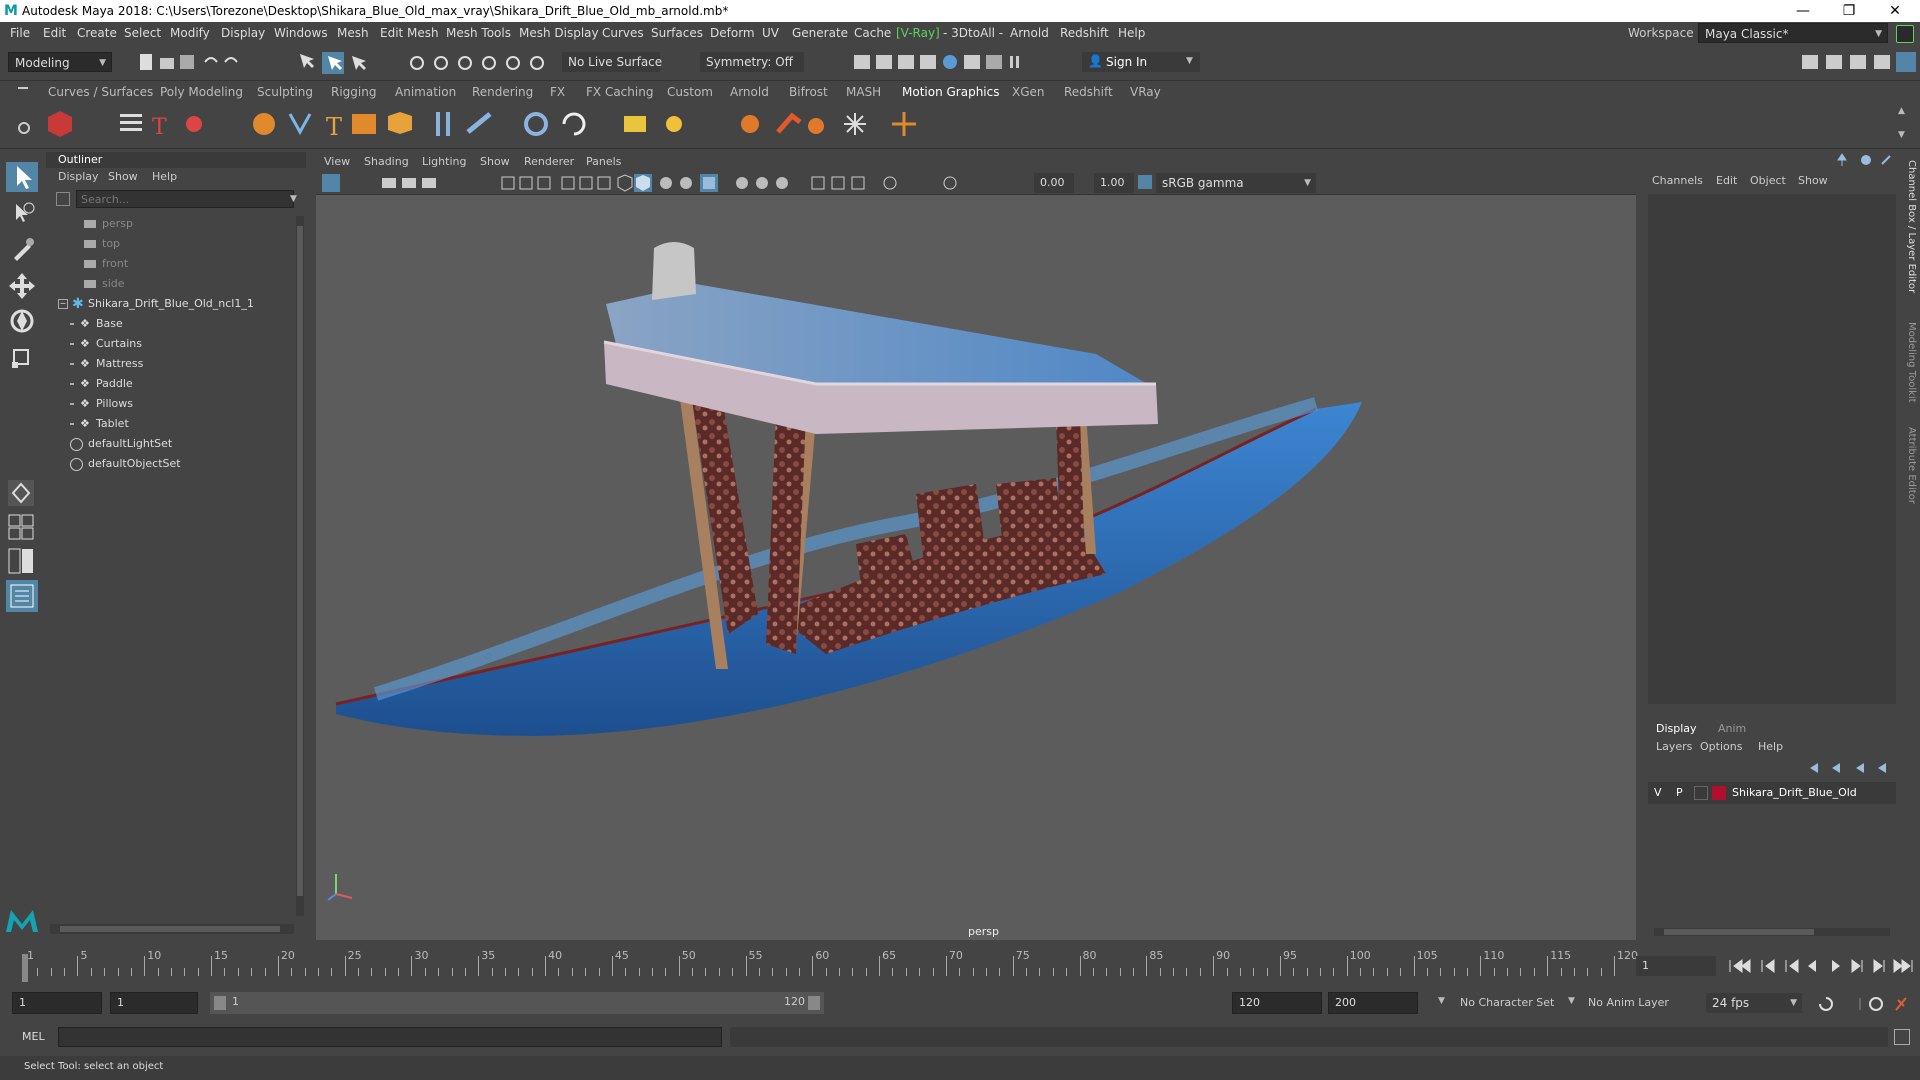 This screenshot has width=1920, height=1080. I want to click on viewport-menu-view: View, so click(337, 161).